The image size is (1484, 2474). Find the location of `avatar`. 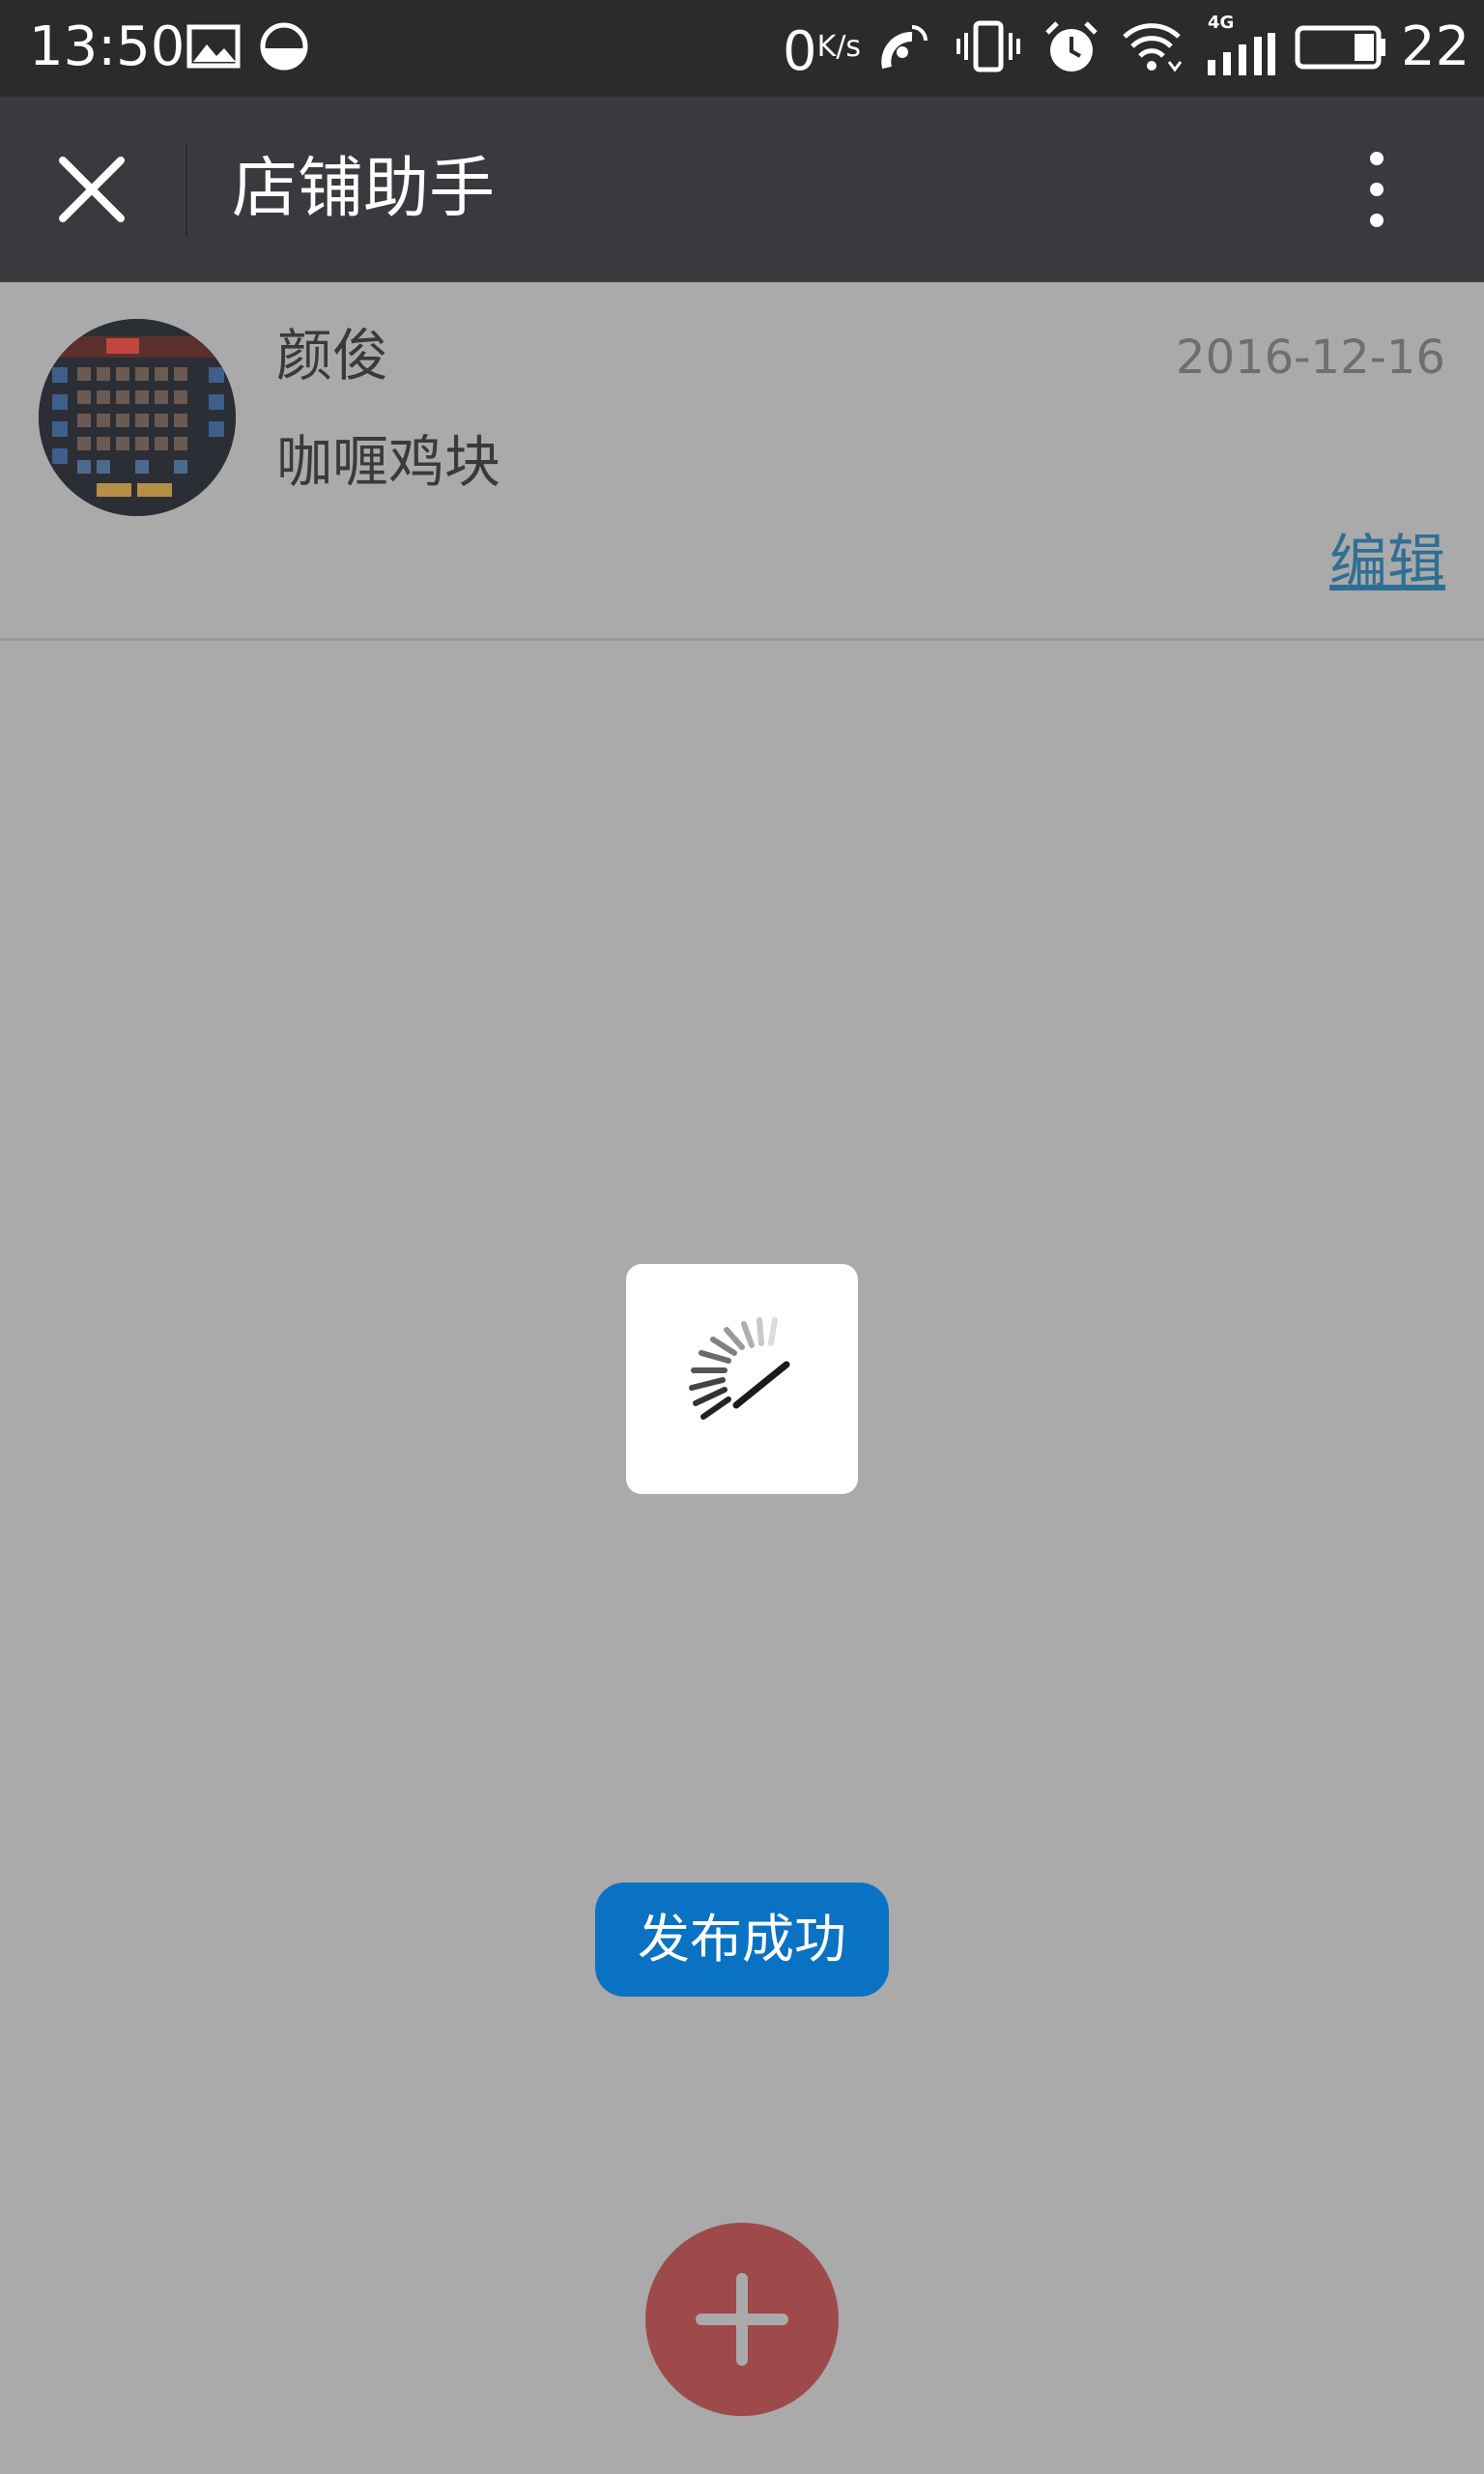

avatar is located at coordinates (138, 418).